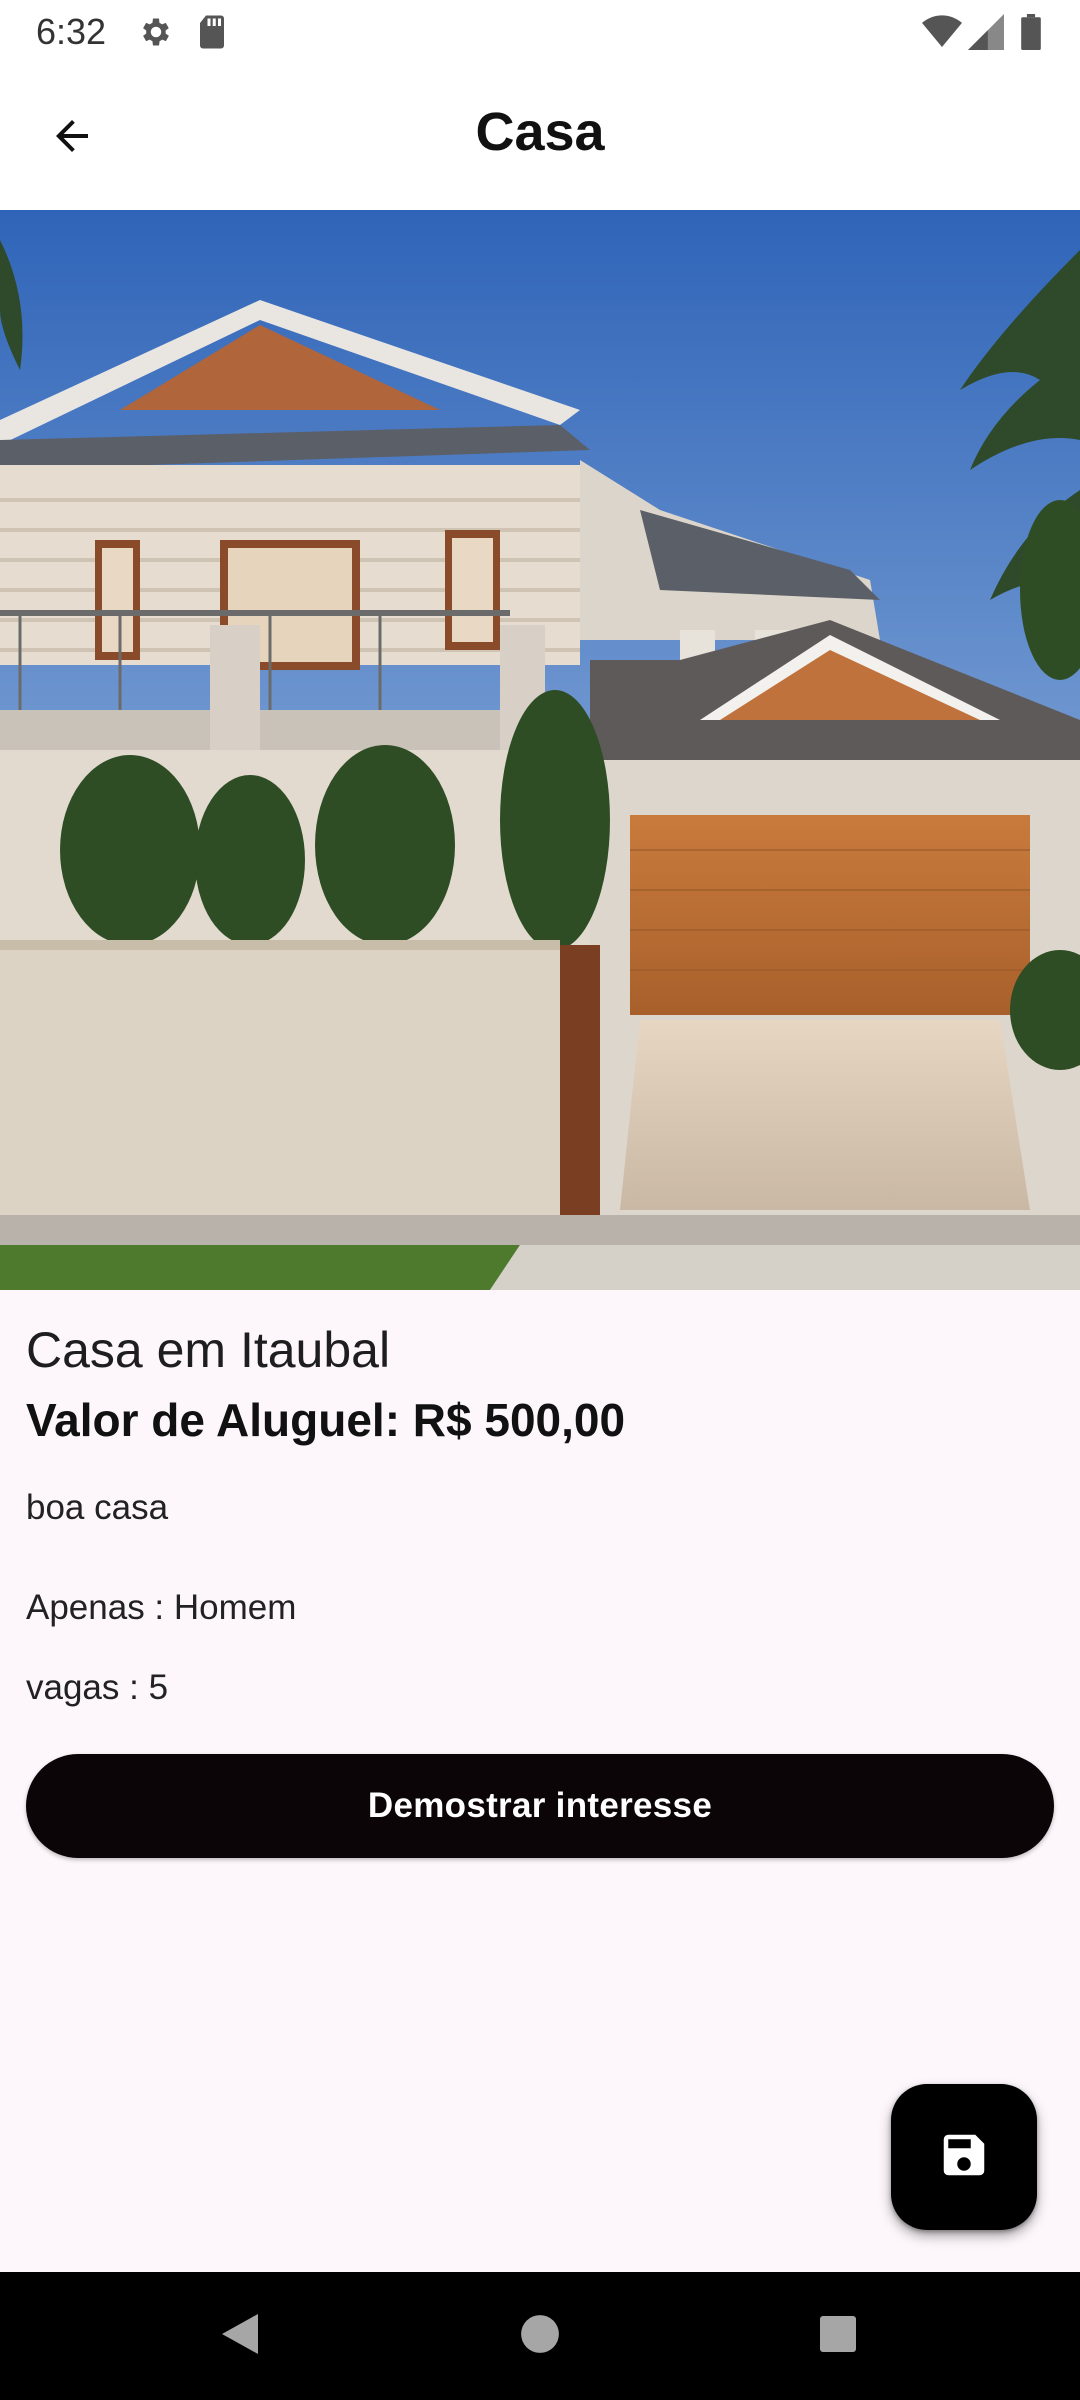  What do you see at coordinates (156, 34) in the screenshot?
I see `gear-icon` at bounding box center [156, 34].